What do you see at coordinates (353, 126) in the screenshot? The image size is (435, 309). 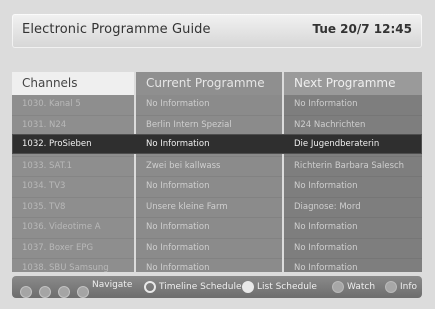 I see `next-programme-cell: N24 Nachrichten` at bounding box center [353, 126].